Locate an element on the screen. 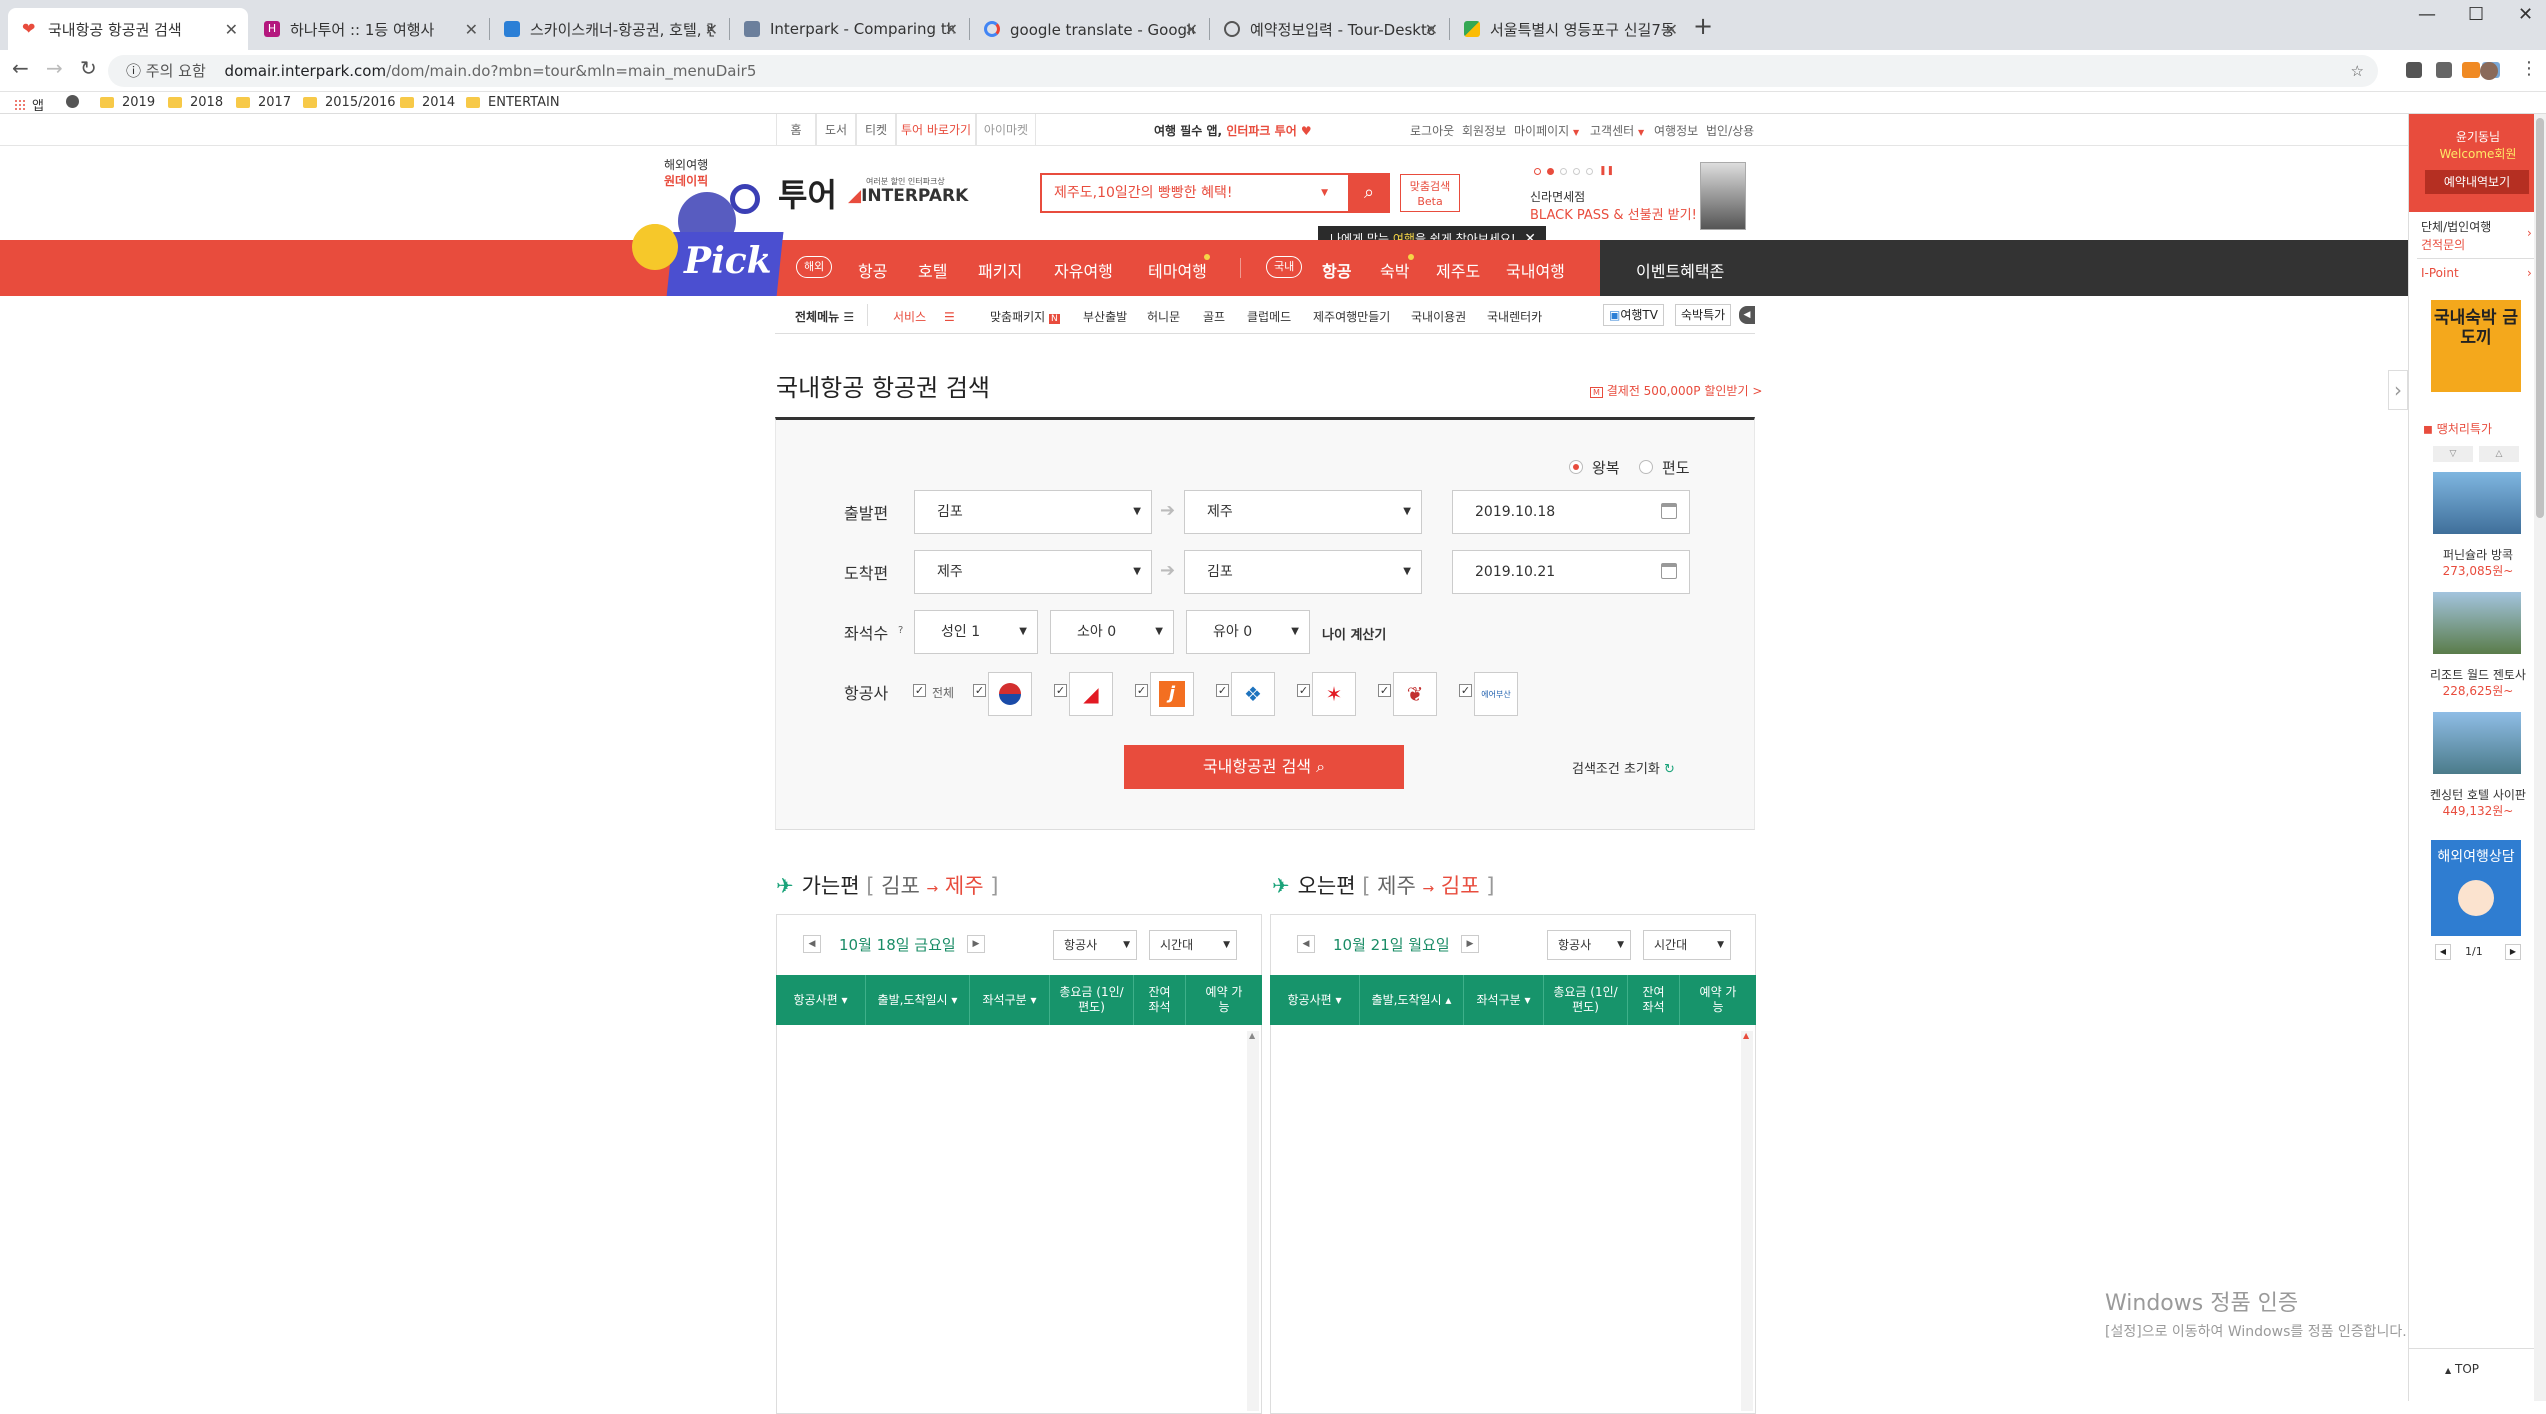  tab-reservation: 예약정보입력 - Tour-Desktop ✕ is located at coordinates (1329, 29).